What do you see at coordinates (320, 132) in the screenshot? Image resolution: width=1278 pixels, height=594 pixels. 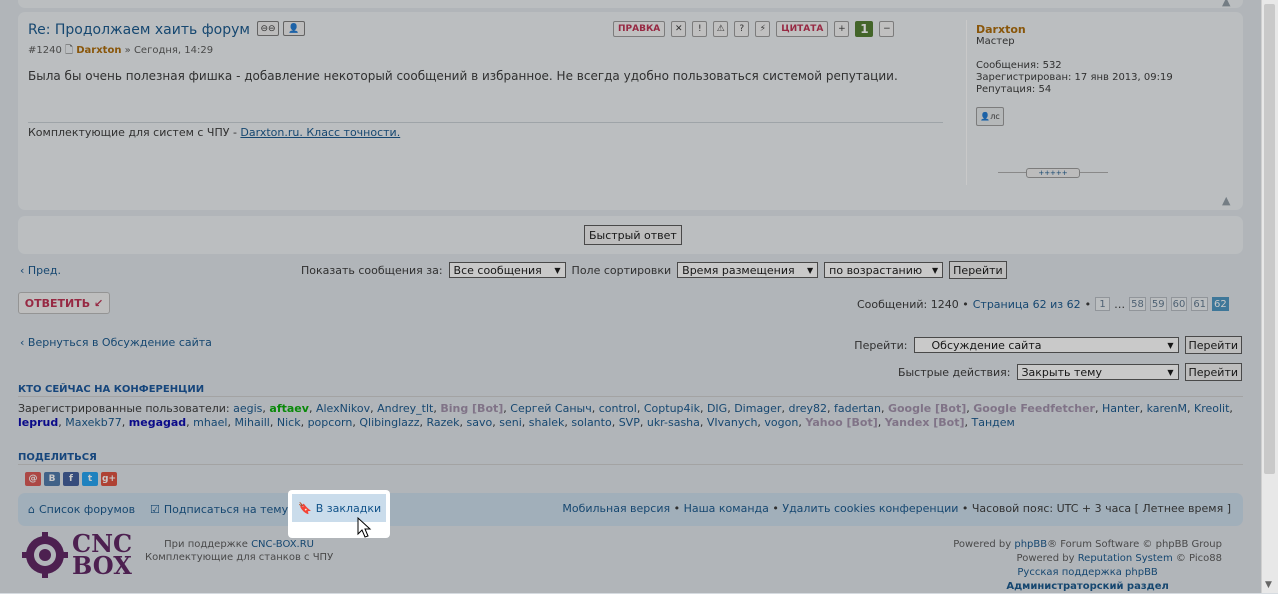 I see `signature-link: Darxton.ru. Класс точности.` at bounding box center [320, 132].